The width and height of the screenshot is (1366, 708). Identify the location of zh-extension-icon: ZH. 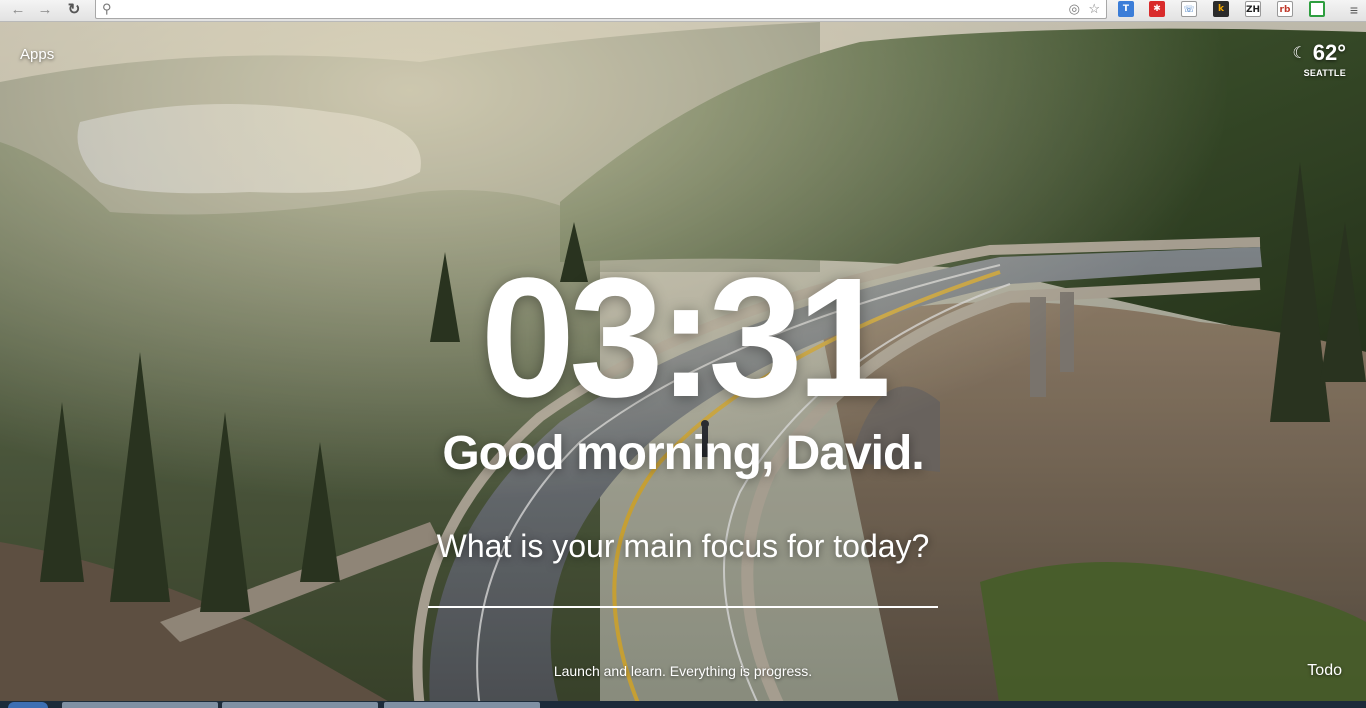
(1253, 9).